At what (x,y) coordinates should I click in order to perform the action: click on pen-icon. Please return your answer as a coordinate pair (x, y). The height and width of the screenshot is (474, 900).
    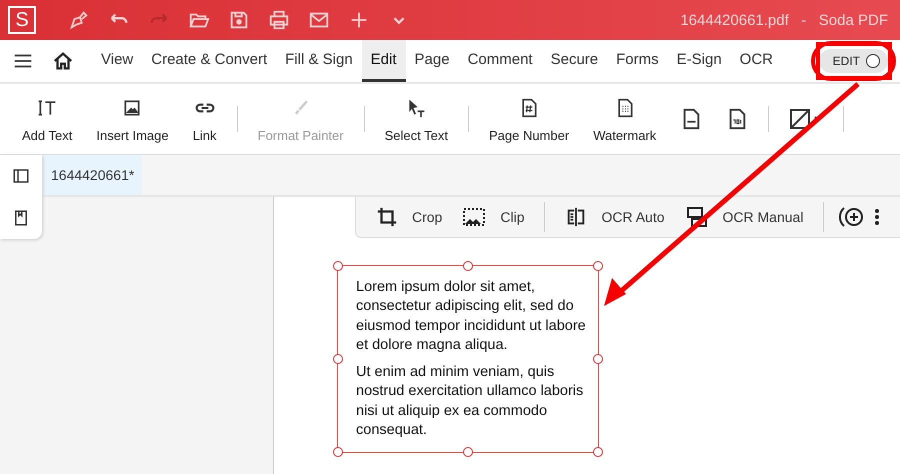
    Looking at the image, I should click on (79, 20).